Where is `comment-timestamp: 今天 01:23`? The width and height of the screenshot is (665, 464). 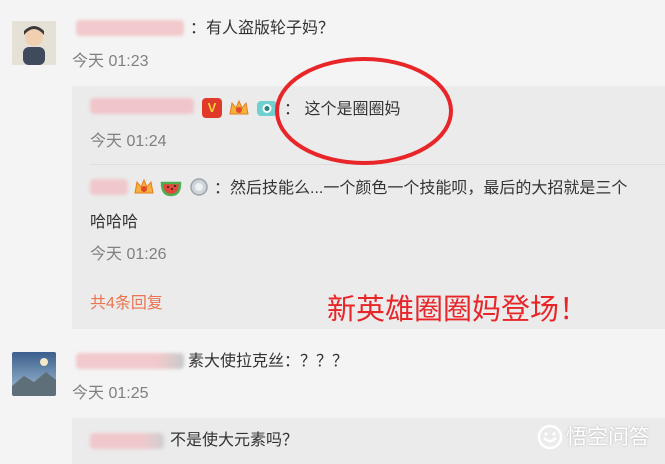
comment-timestamp: 今天 01:23 is located at coordinates (110, 61).